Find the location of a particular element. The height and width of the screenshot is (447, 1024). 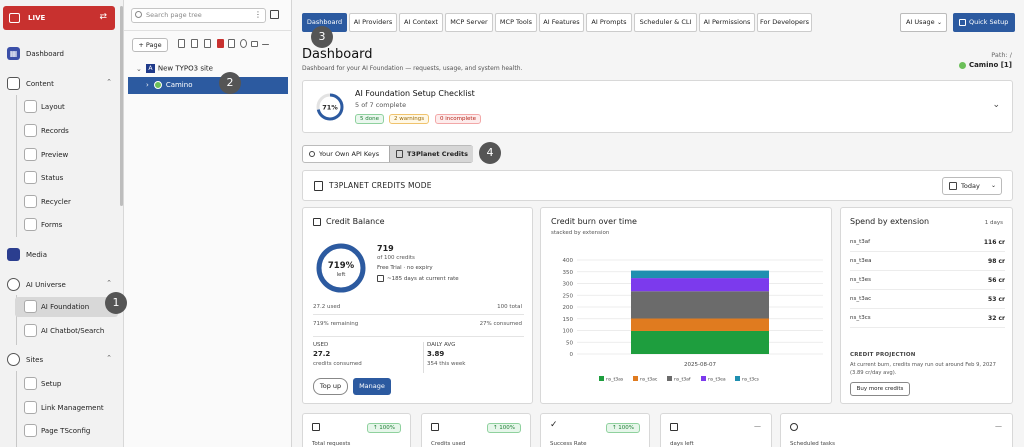

y-tick-label: 100 is located at coordinates (568, 332).